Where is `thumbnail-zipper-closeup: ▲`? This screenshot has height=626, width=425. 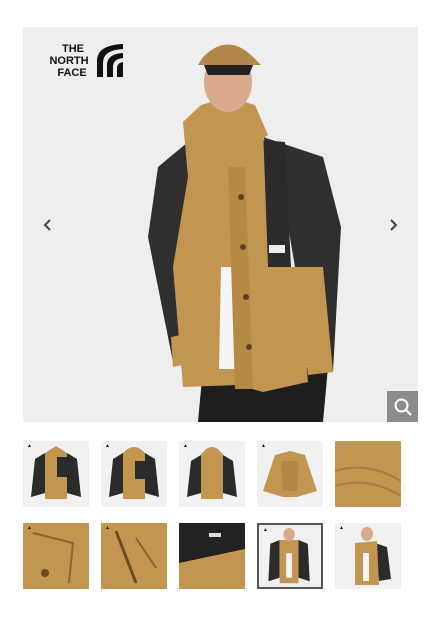 thumbnail-zipper-closeup: ▲ is located at coordinates (134, 556).